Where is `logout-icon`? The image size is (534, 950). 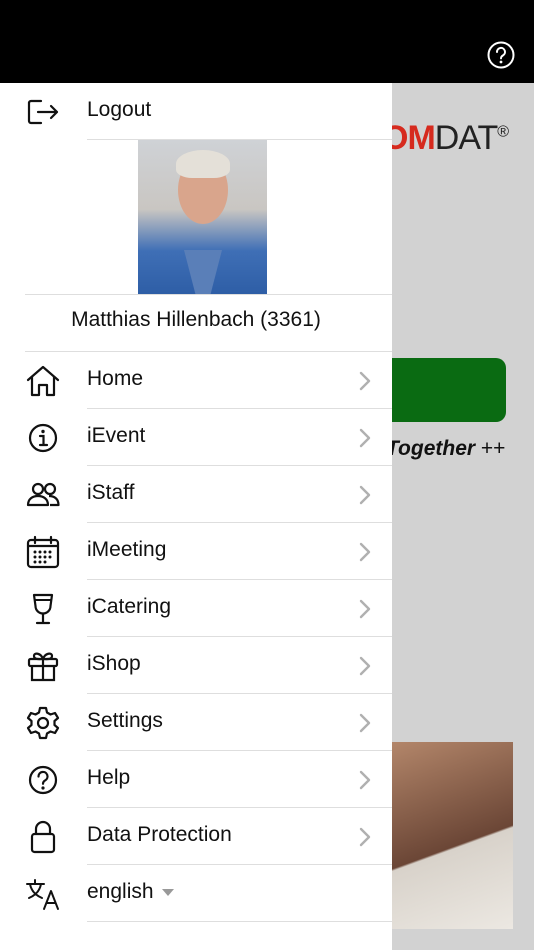
logout-icon is located at coordinates (43, 112).